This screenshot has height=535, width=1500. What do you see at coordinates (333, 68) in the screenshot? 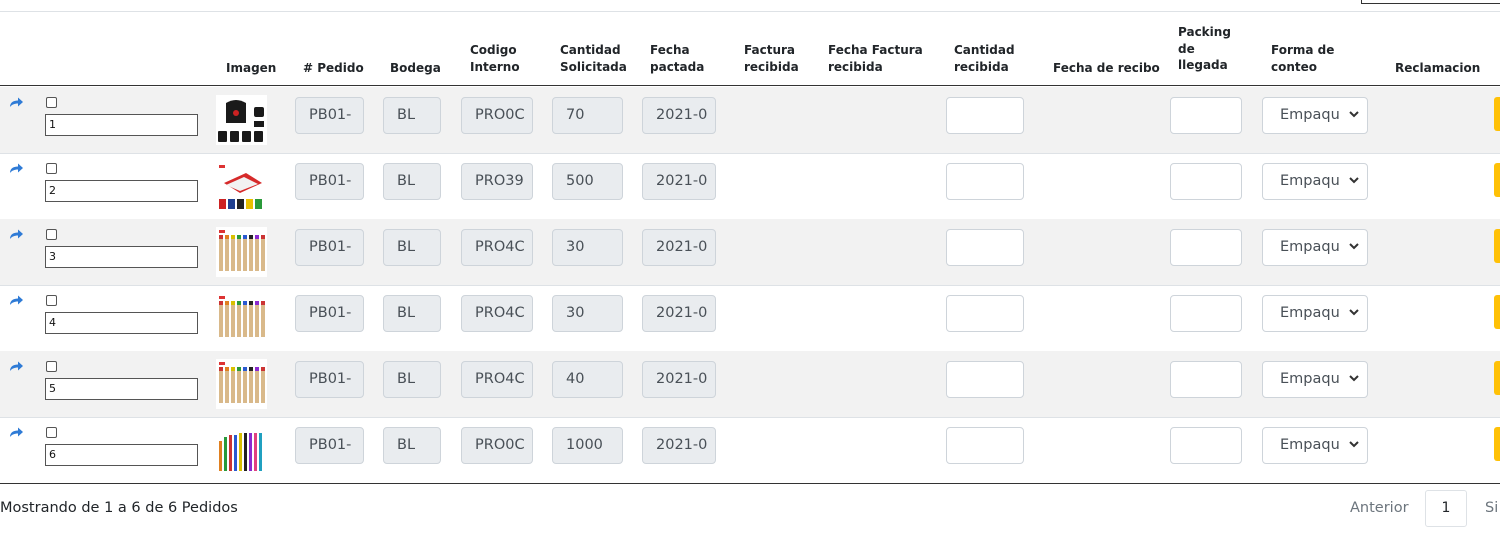
I see `header-pedido: # Pedido` at bounding box center [333, 68].